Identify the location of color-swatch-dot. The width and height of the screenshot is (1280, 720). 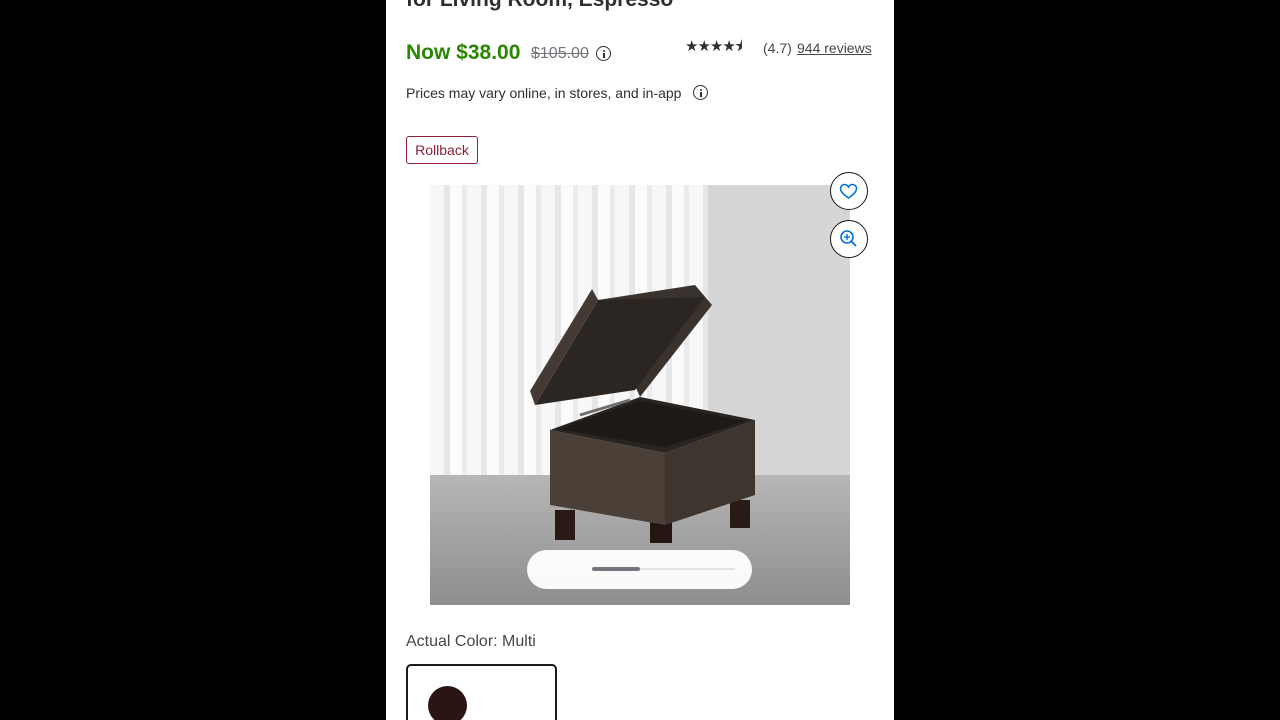
(447, 703).